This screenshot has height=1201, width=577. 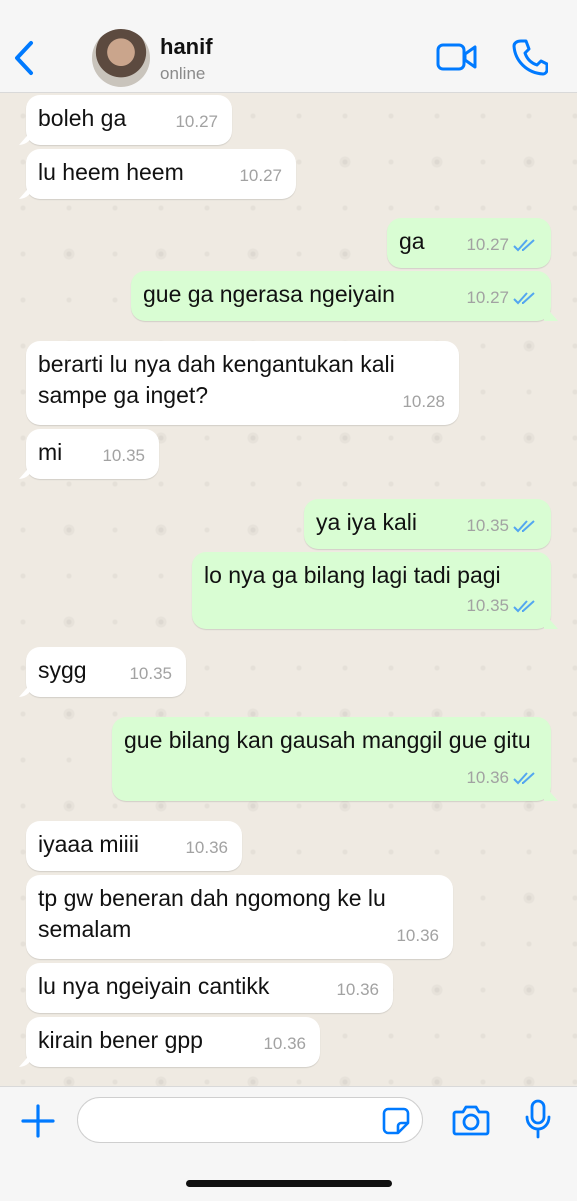 What do you see at coordinates (352, 575) in the screenshot?
I see `message-text: lo nya ga bilang lagi tadi pagi` at bounding box center [352, 575].